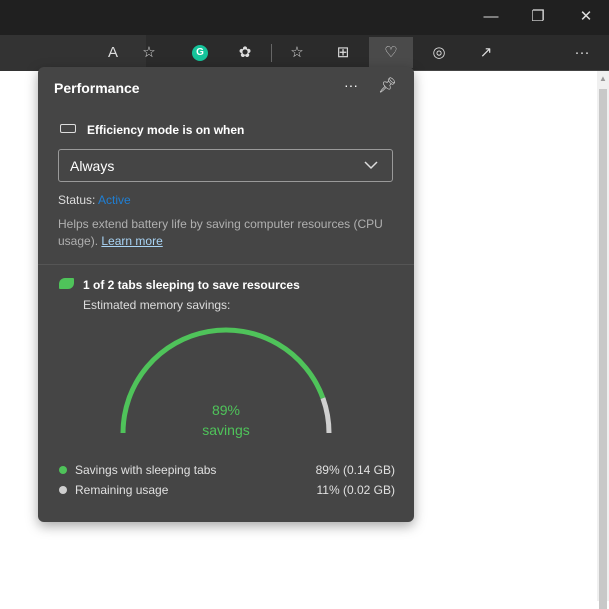 The width and height of the screenshot is (609, 609). Describe the element at coordinates (227, 470) in the screenshot. I see `legend-savings: Savings with sleeping tabs 89% (0.14 GB)` at that location.